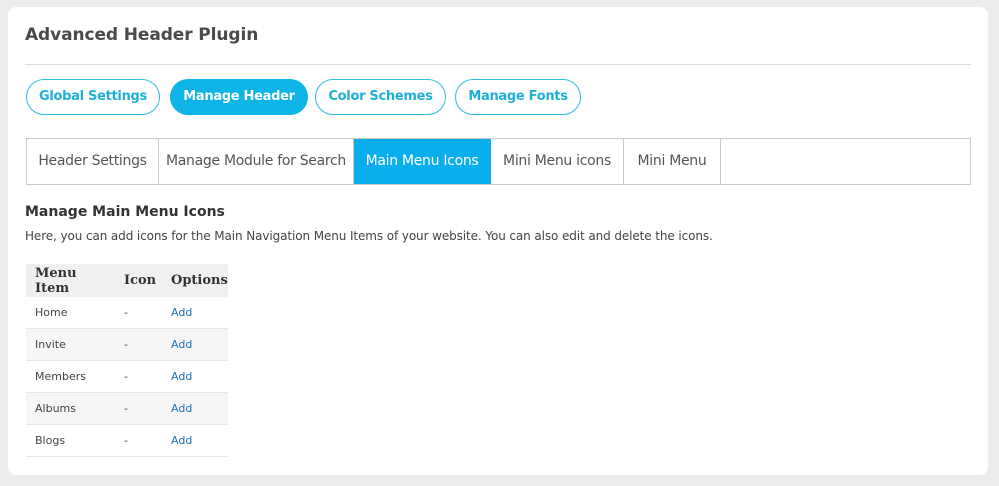 This screenshot has height=486, width=999. I want to click on table-row: Albums - Add, so click(127, 408).